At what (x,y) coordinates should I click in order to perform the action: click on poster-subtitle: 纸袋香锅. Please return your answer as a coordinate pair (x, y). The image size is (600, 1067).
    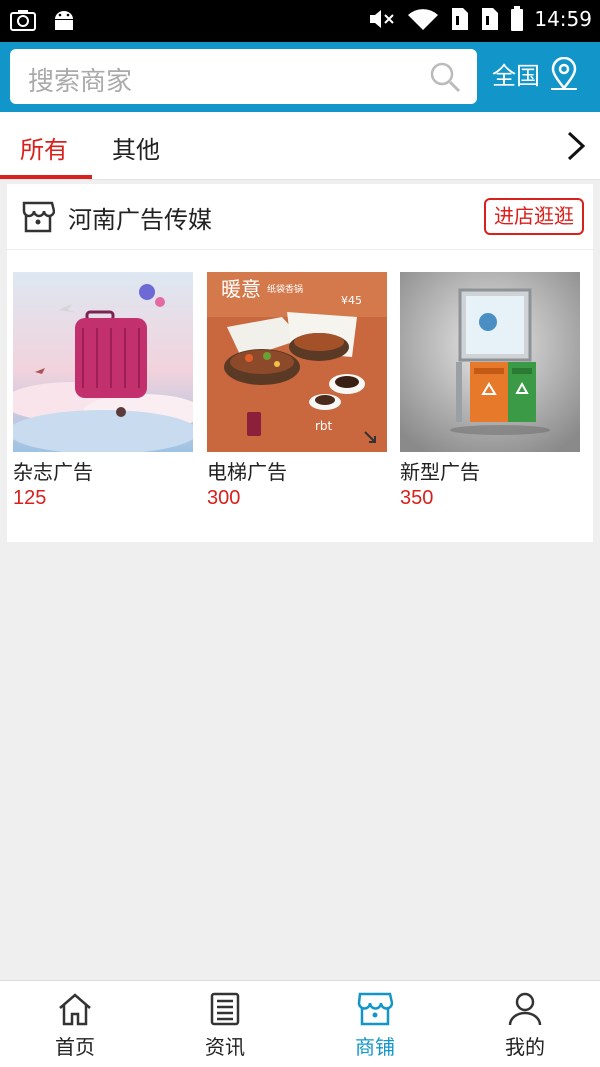
    Looking at the image, I should click on (285, 289).